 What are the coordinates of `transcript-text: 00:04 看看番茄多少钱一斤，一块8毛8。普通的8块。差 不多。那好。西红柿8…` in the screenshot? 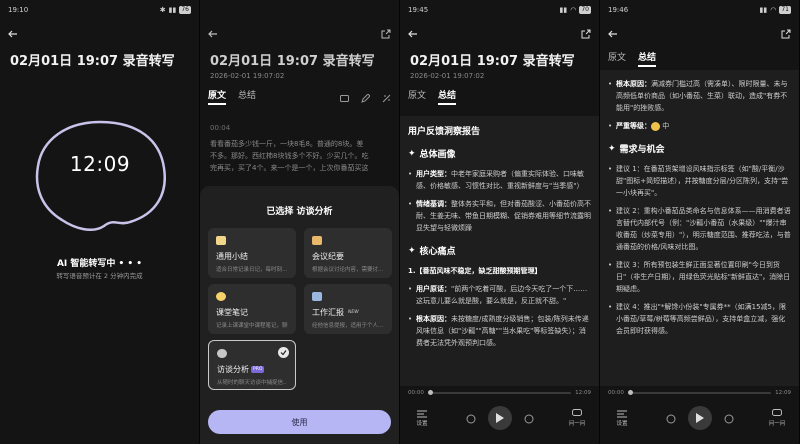 It's located at (299, 148).